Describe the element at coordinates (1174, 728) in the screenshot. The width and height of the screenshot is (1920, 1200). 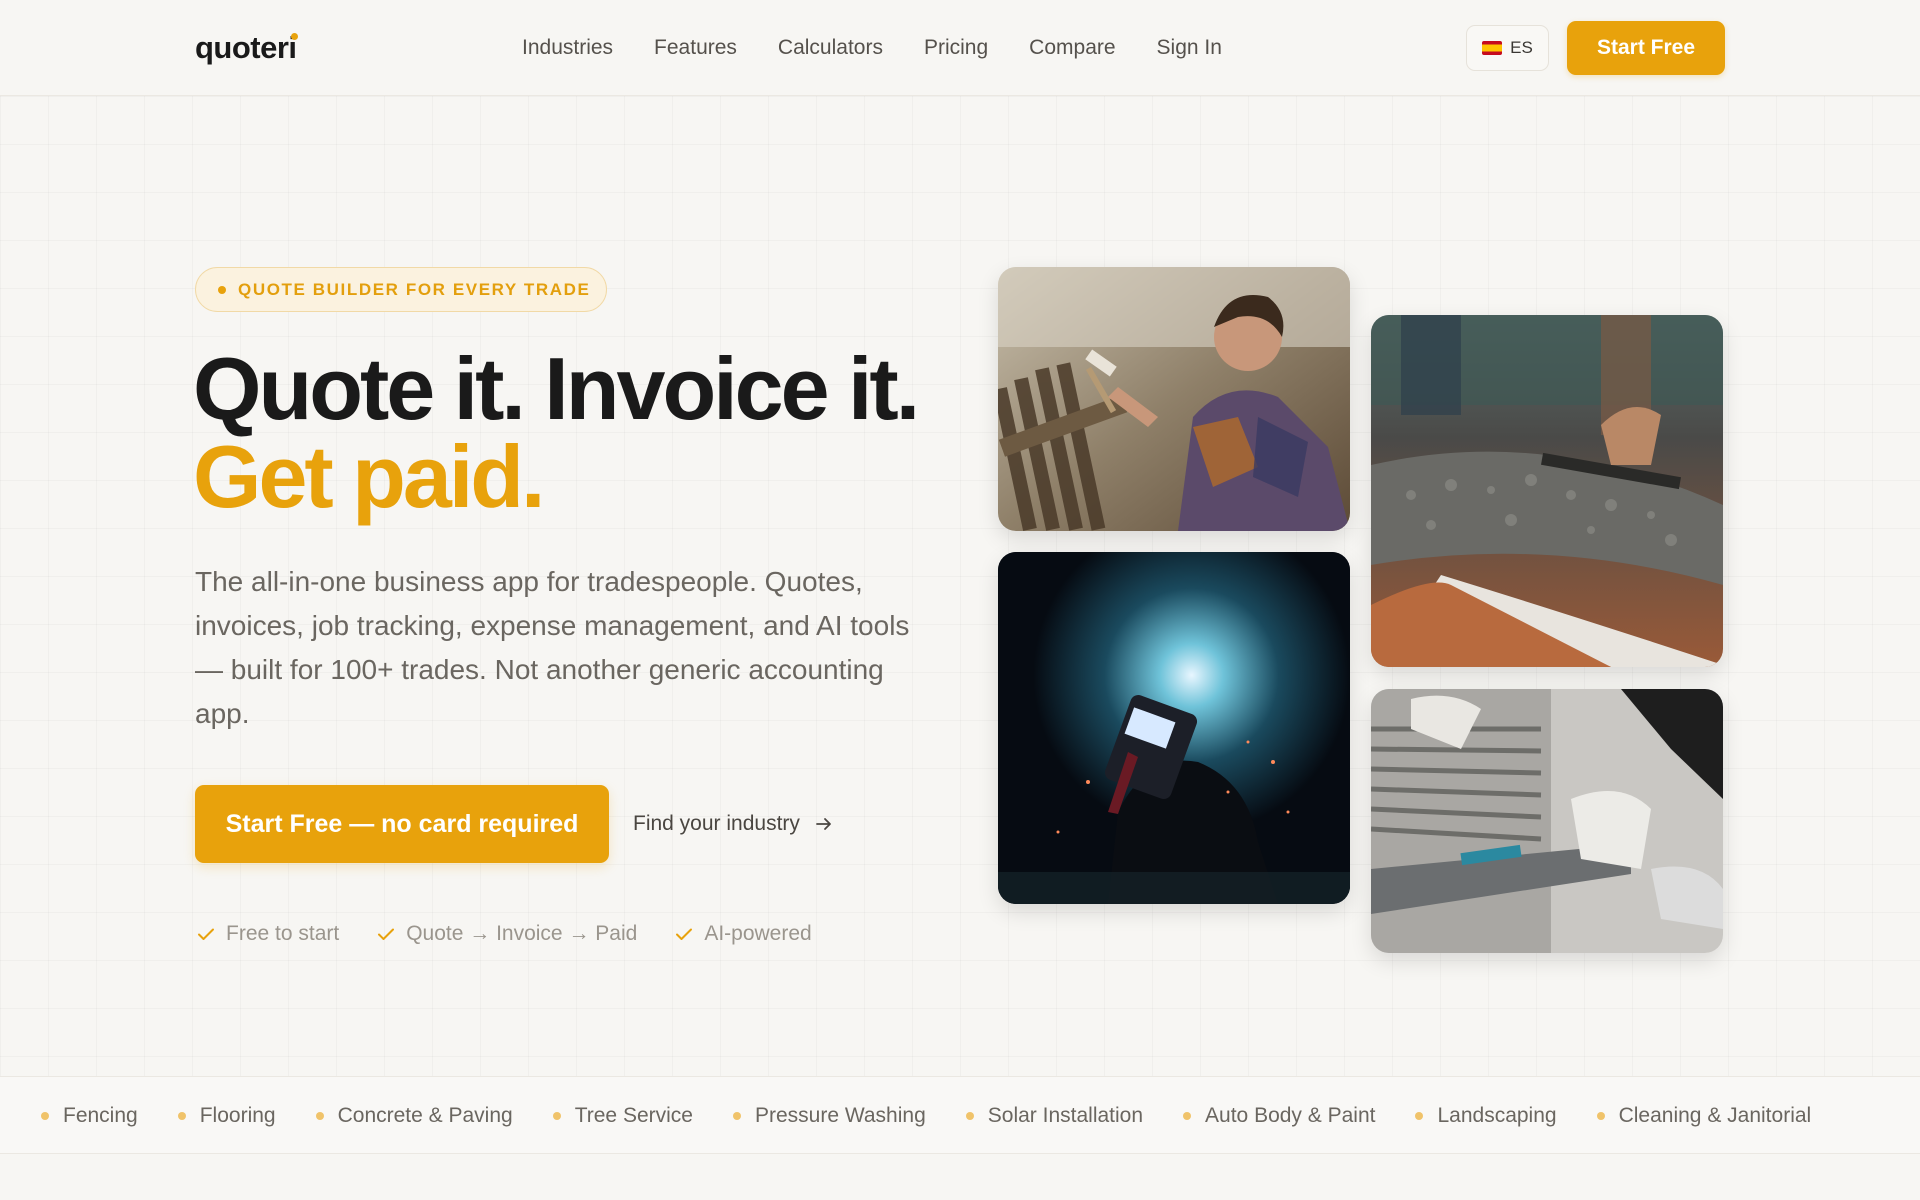
I see `welder-photo` at that location.